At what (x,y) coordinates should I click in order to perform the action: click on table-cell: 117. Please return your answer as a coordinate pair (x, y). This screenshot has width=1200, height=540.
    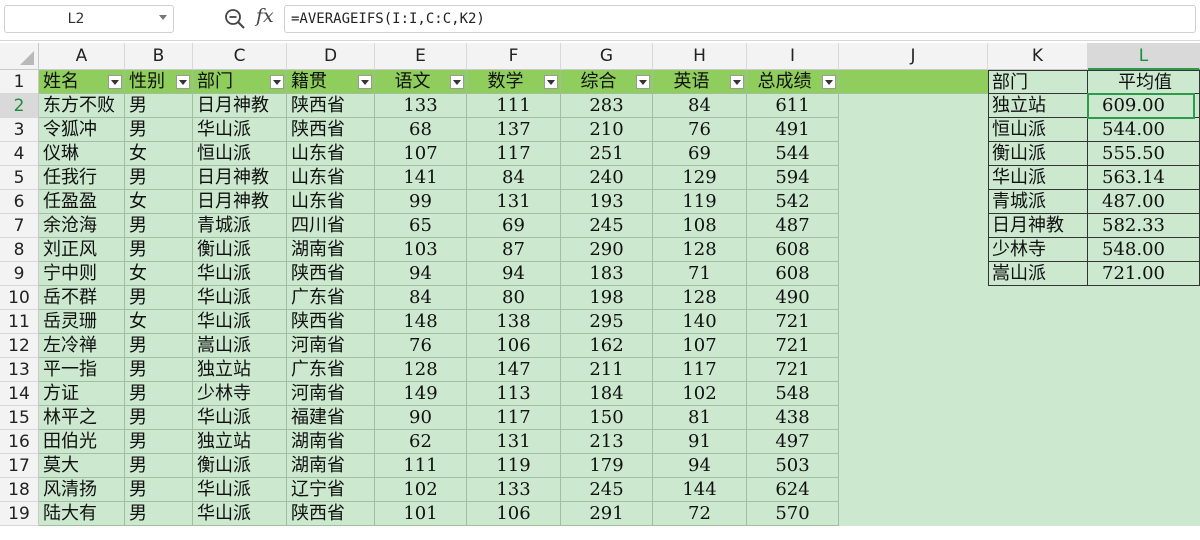
    Looking at the image, I should click on (514, 418).